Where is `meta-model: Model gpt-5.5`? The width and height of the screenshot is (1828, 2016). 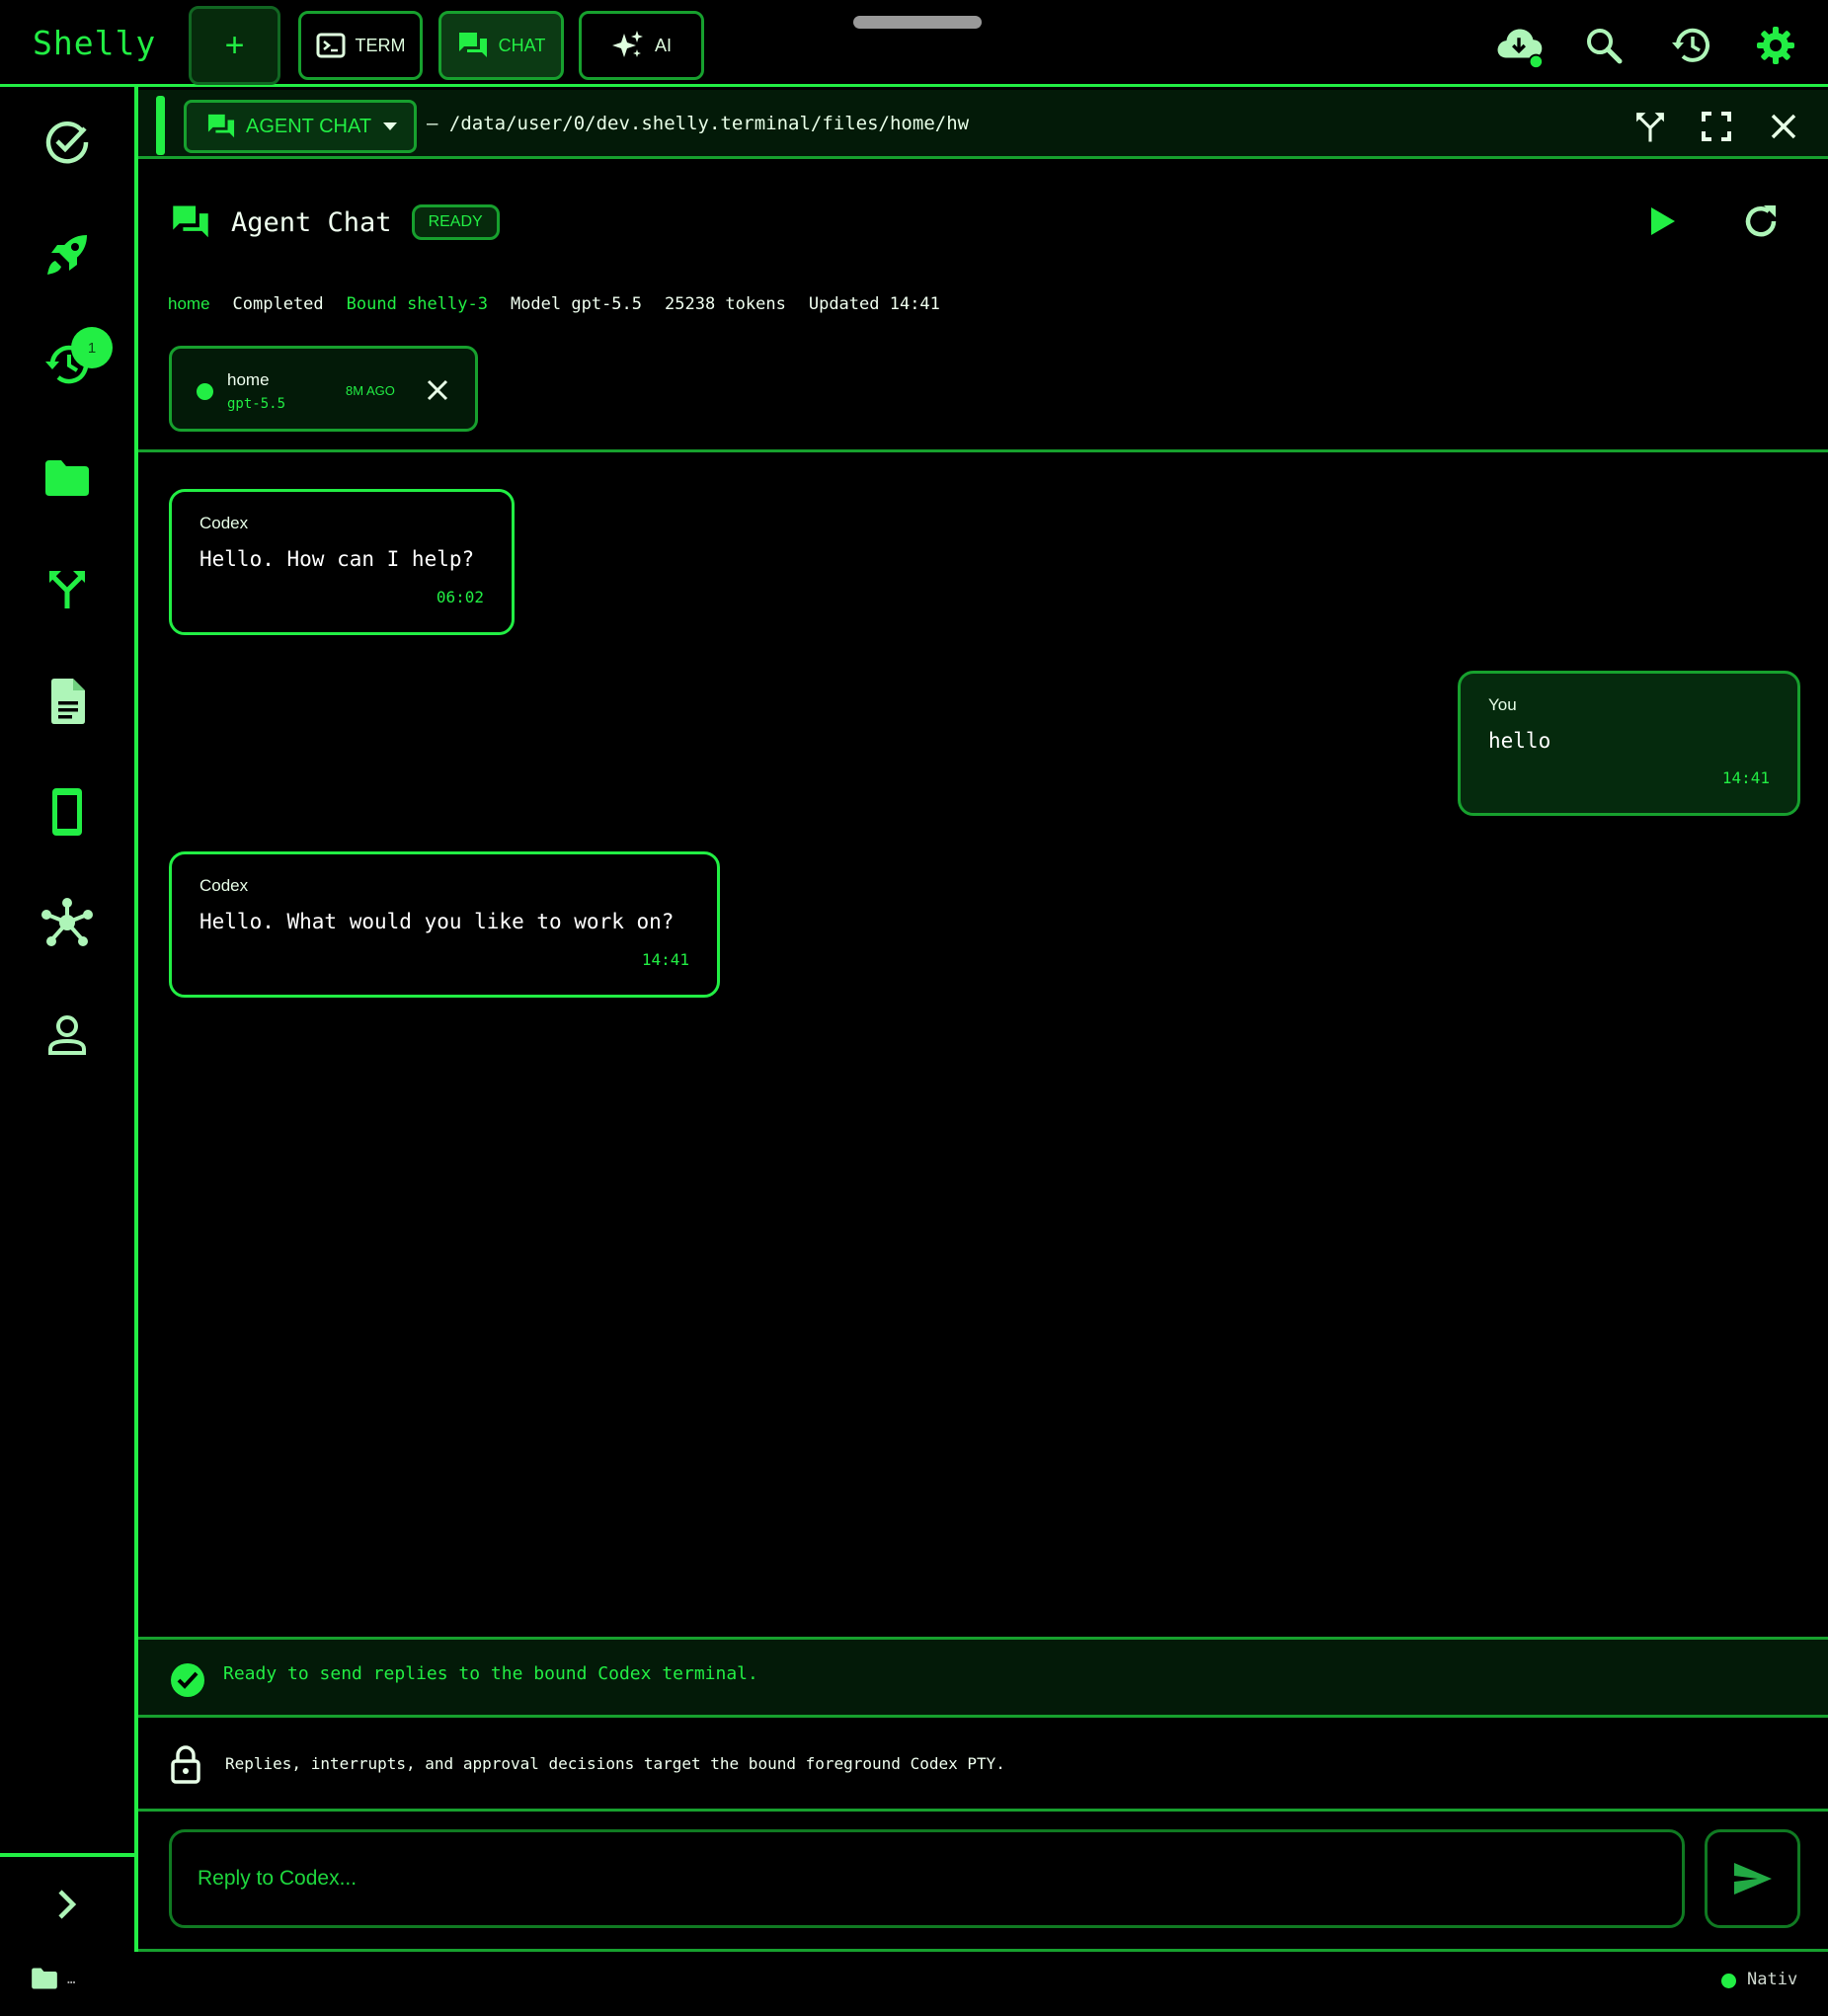 meta-model: Model gpt-5.5 is located at coordinates (576, 304).